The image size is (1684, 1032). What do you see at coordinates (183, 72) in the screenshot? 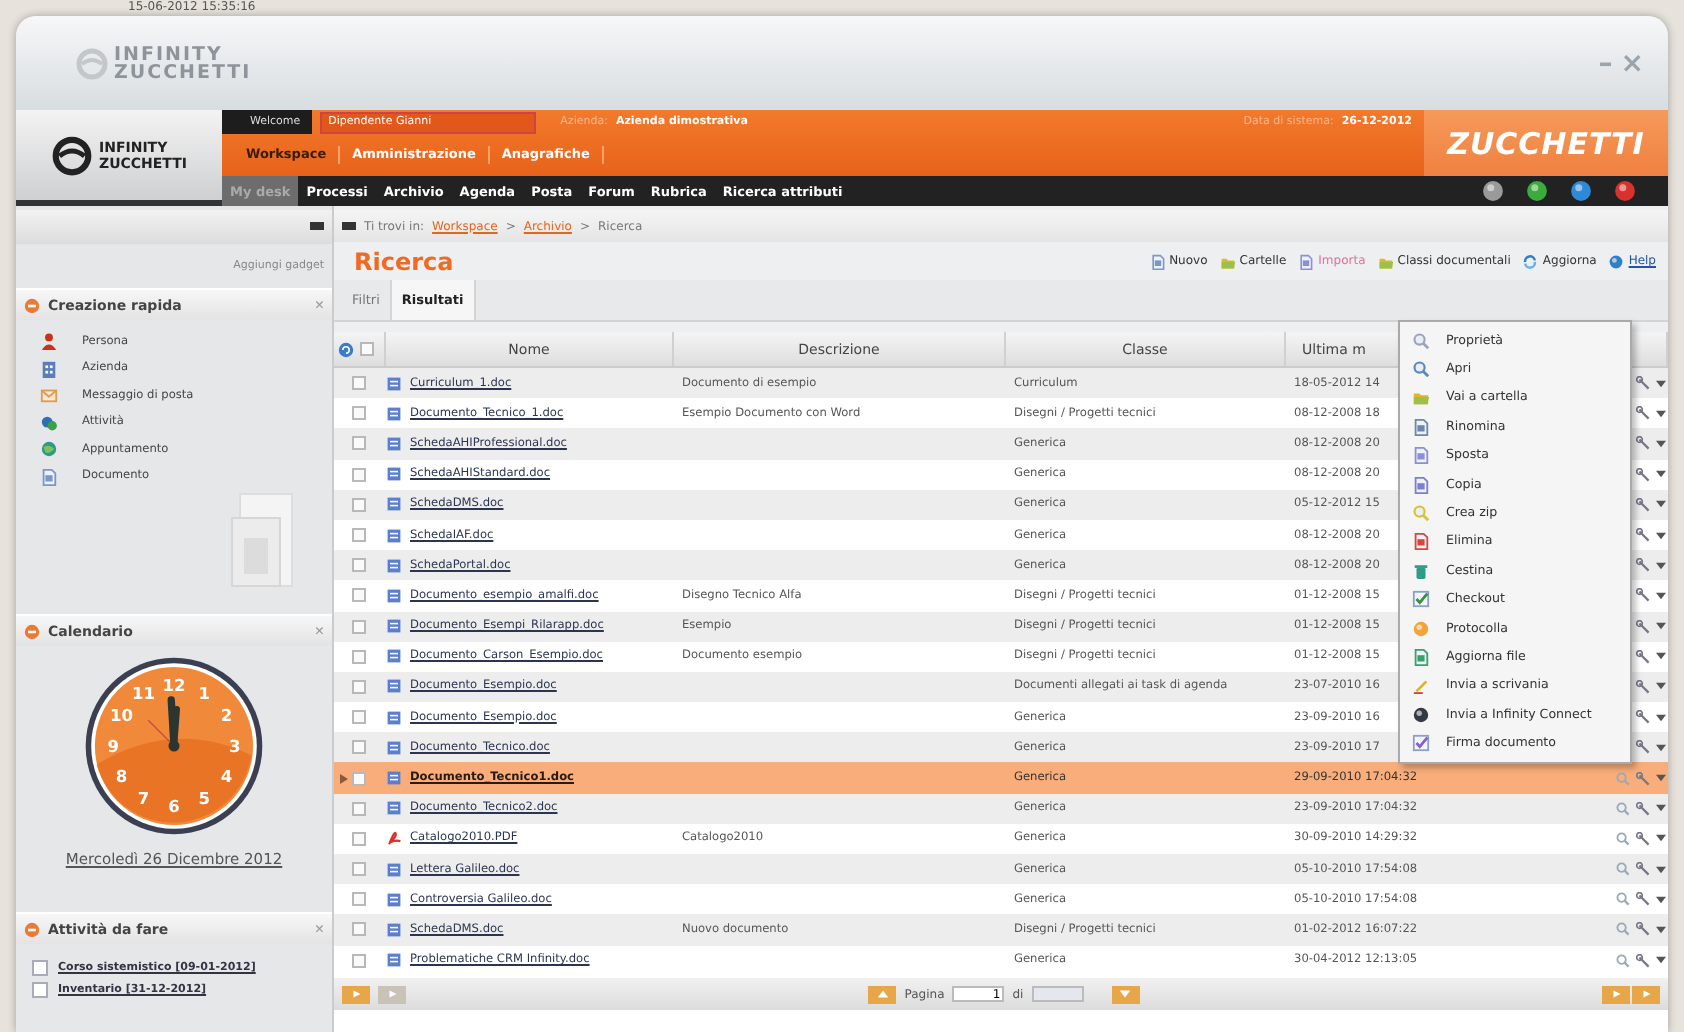
I see `logo-text: ZUCCHETTI` at bounding box center [183, 72].